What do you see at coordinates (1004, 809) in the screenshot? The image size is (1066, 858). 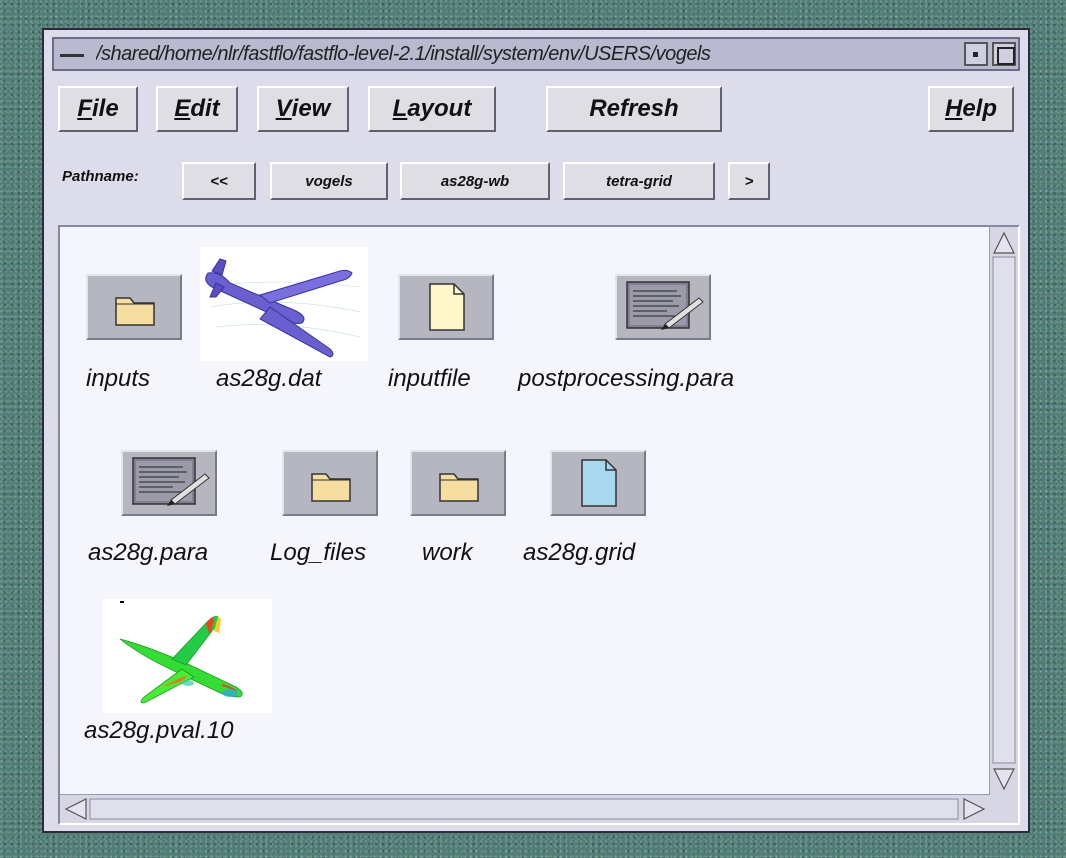 I see `scroll-corner` at bounding box center [1004, 809].